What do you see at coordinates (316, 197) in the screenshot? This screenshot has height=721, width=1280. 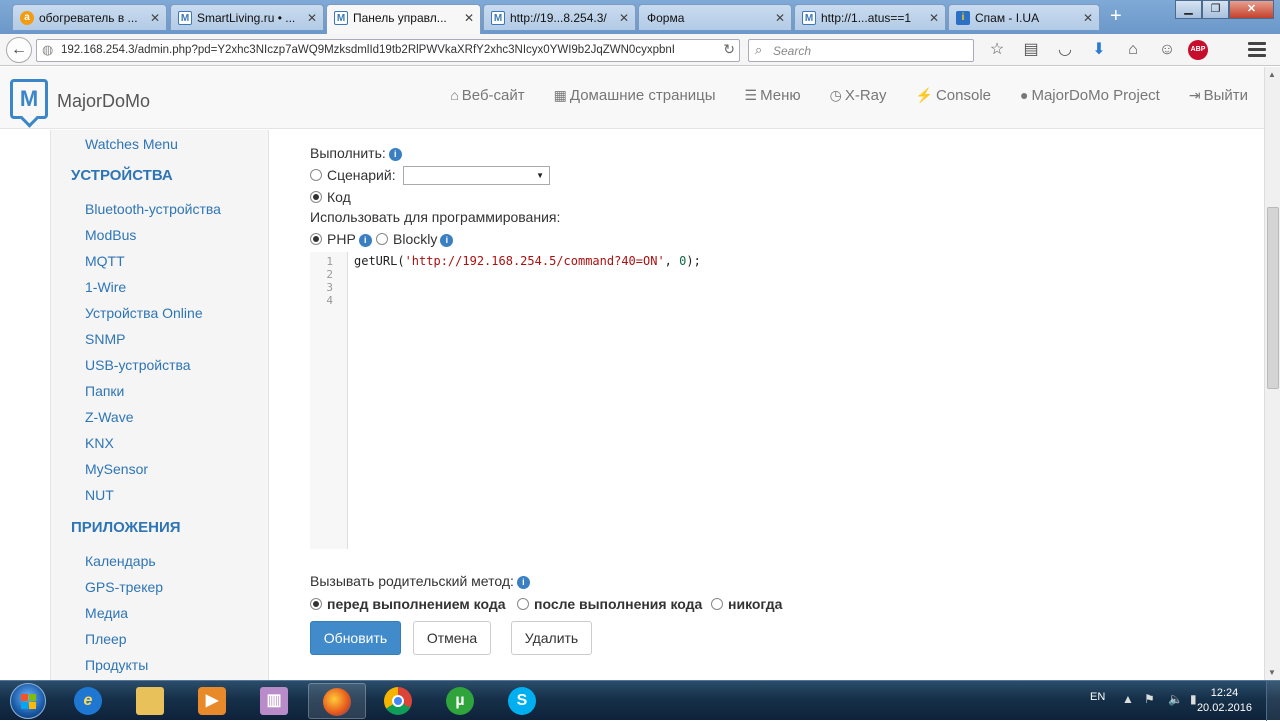 I see `code-radio` at bounding box center [316, 197].